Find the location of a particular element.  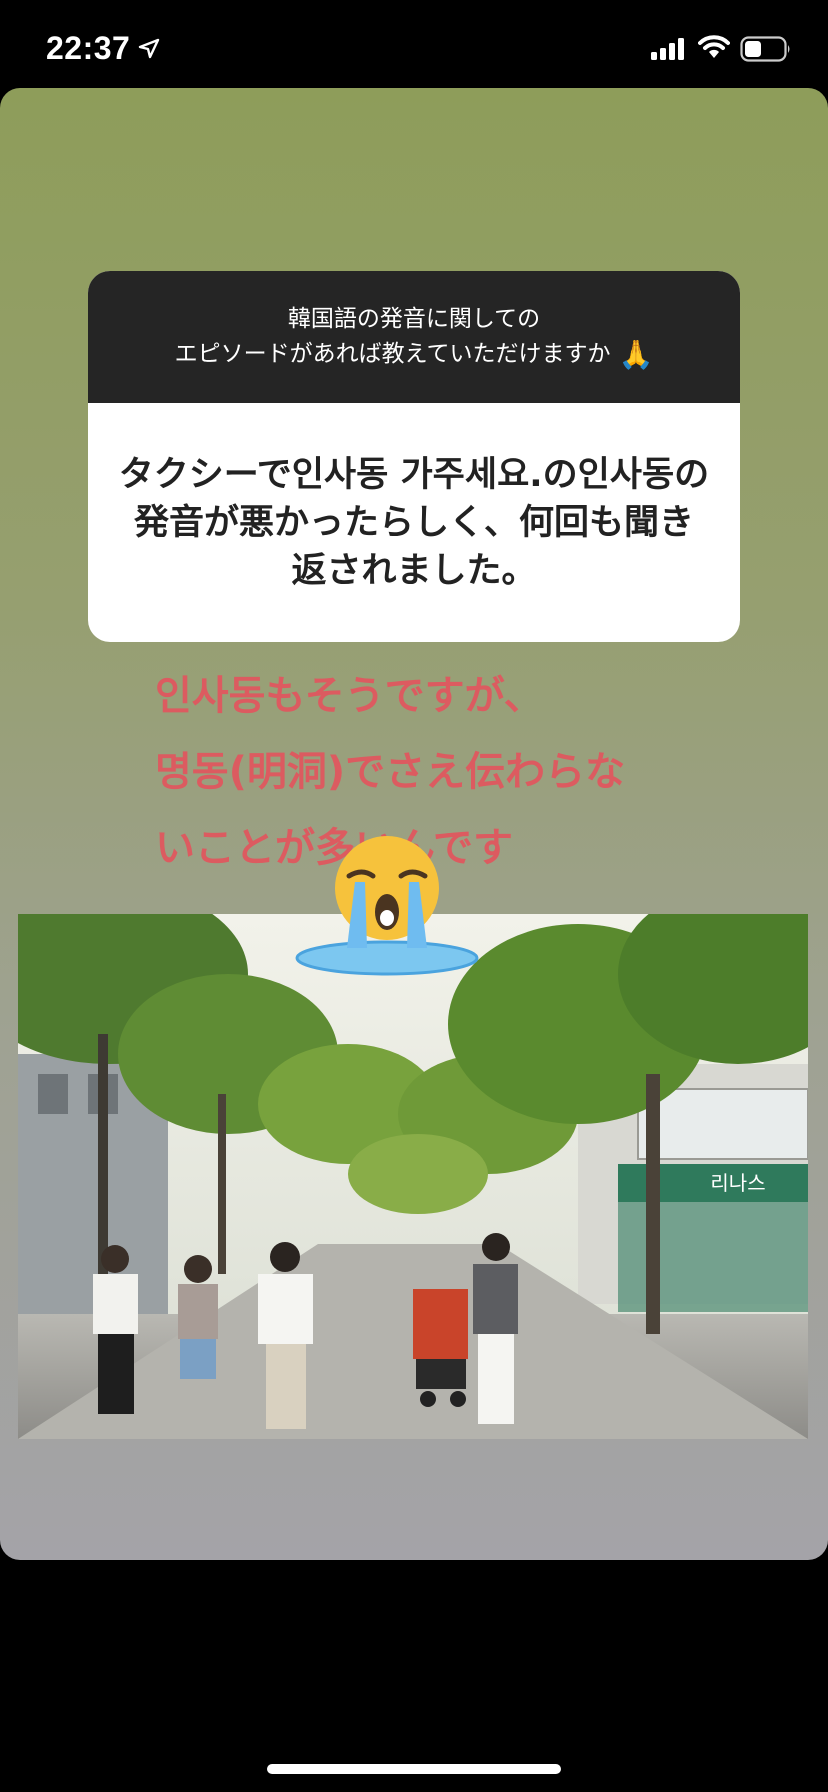

caption-line-2: 명동(明洞)でさえ伝わらな is located at coordinates (390, 772).